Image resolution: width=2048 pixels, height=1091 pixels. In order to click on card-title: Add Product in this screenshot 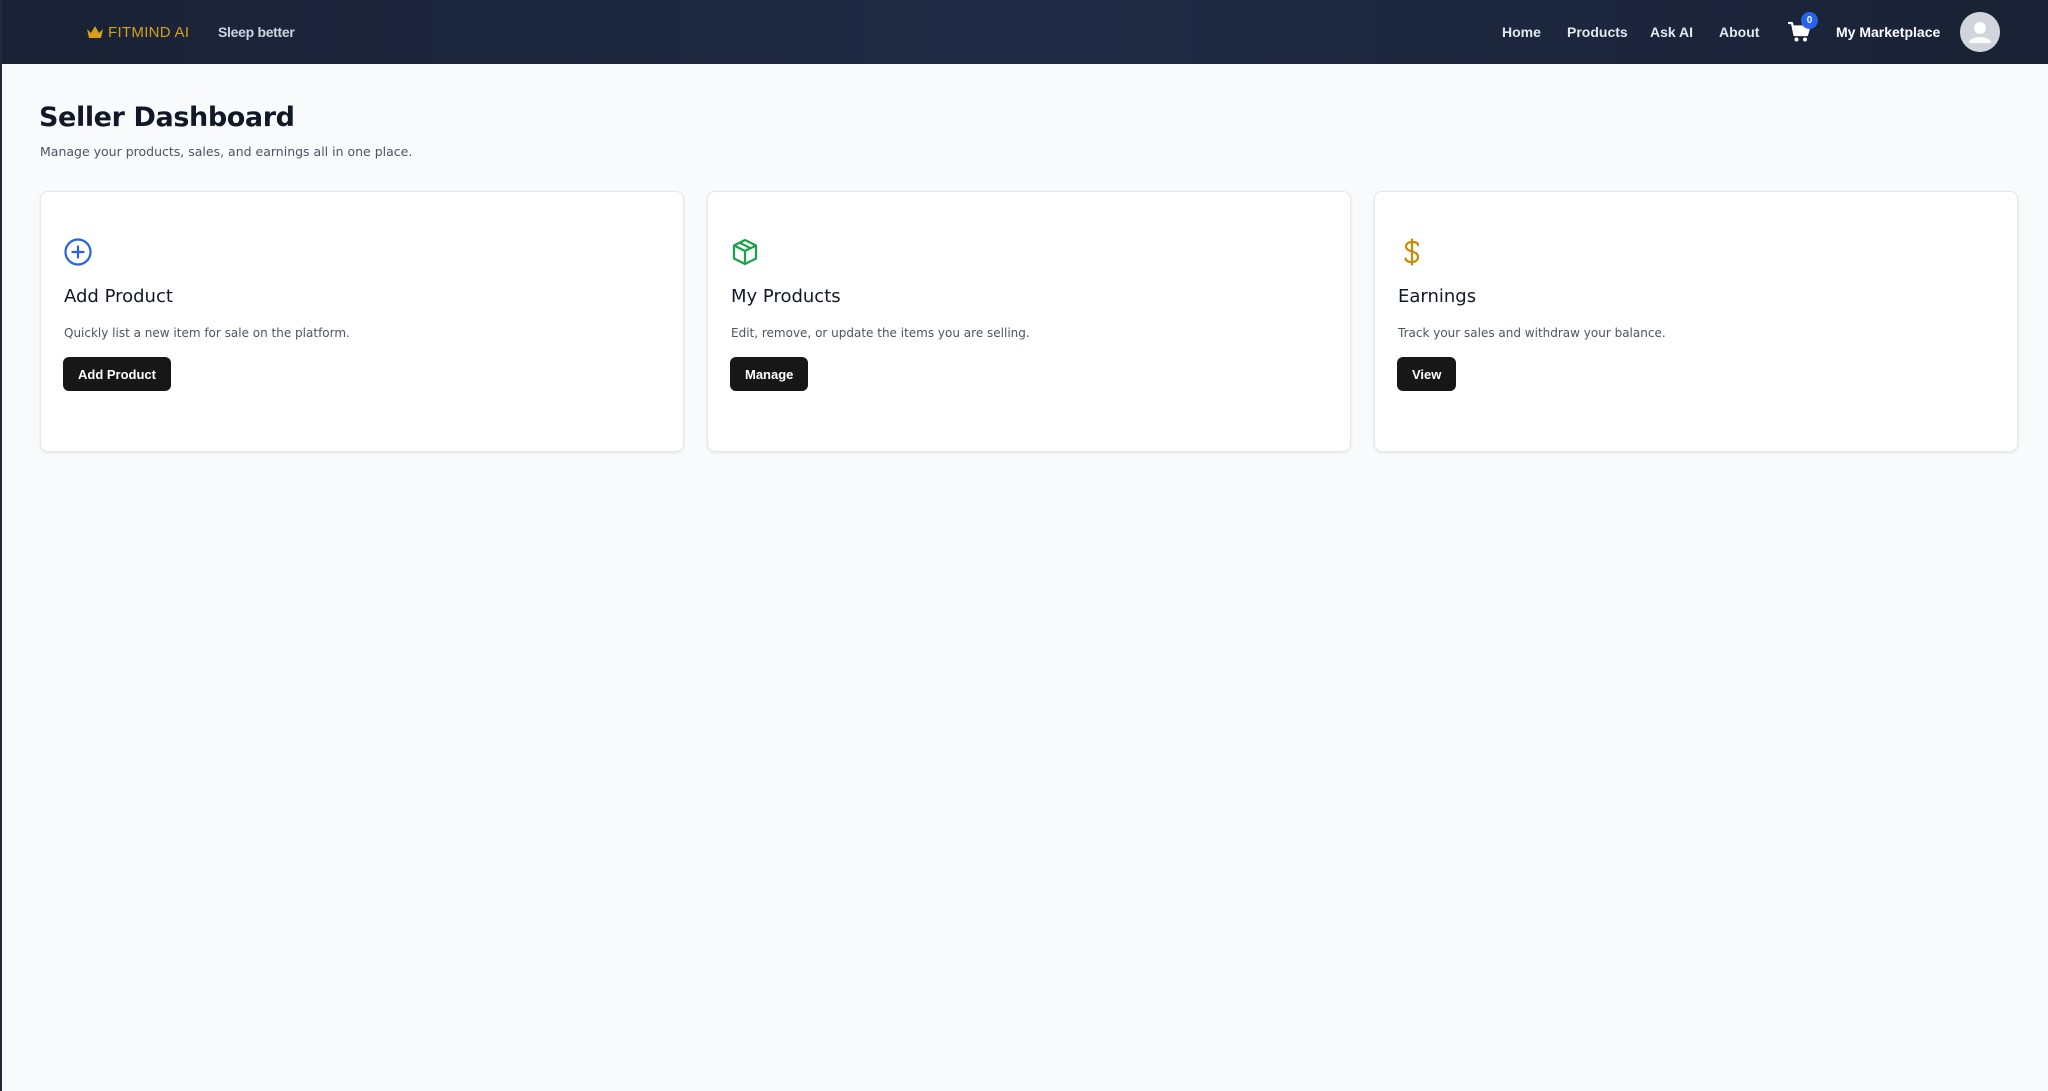, I will do `click(118, 296)`.